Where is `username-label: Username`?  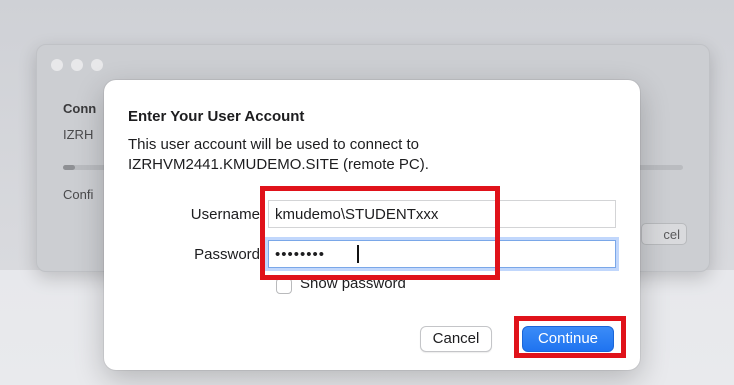 username-label: Username is located at coordinates (225, 214).